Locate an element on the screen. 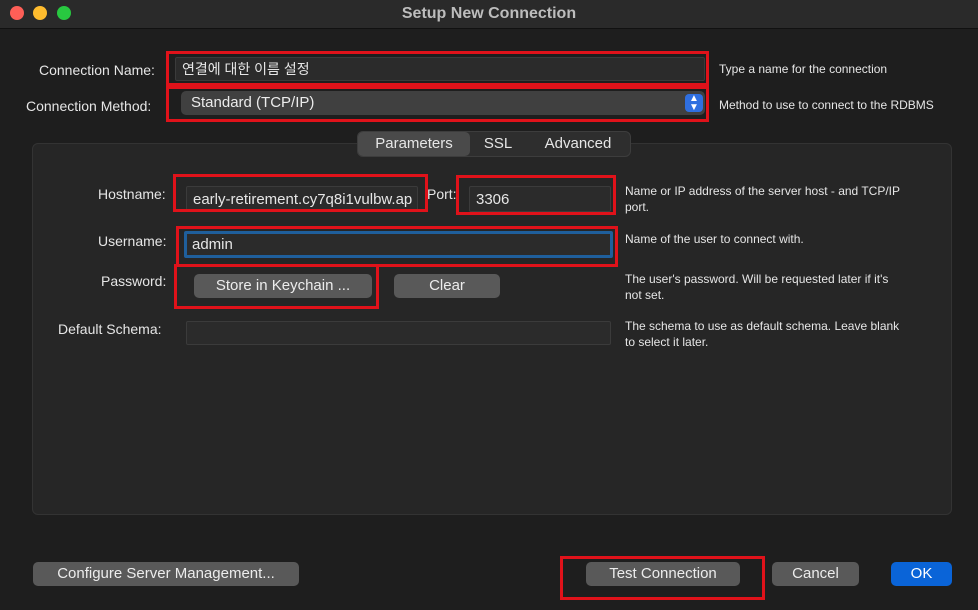 The width and height of the screenshot is (978, 610). cancel-button: Cancel is located at coordinates (815, 574).